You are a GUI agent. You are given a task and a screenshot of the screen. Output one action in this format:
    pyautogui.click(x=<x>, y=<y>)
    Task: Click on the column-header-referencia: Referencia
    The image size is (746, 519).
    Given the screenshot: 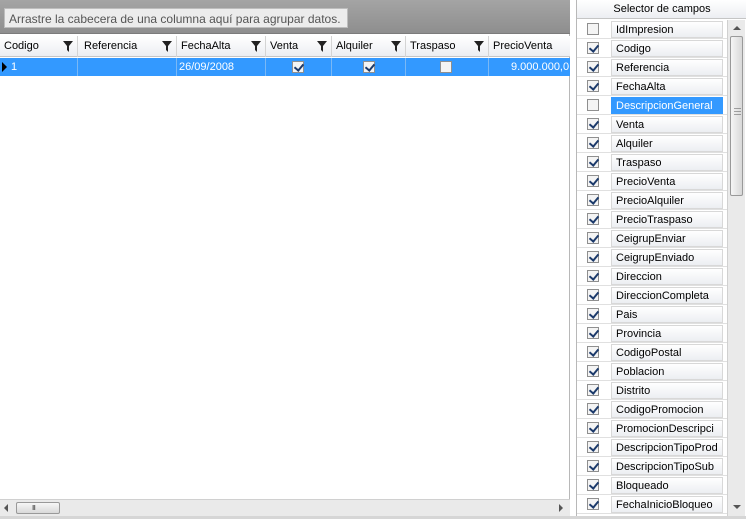 What is the action you would take?
    pyautogui.click(x=127, y=46)
    